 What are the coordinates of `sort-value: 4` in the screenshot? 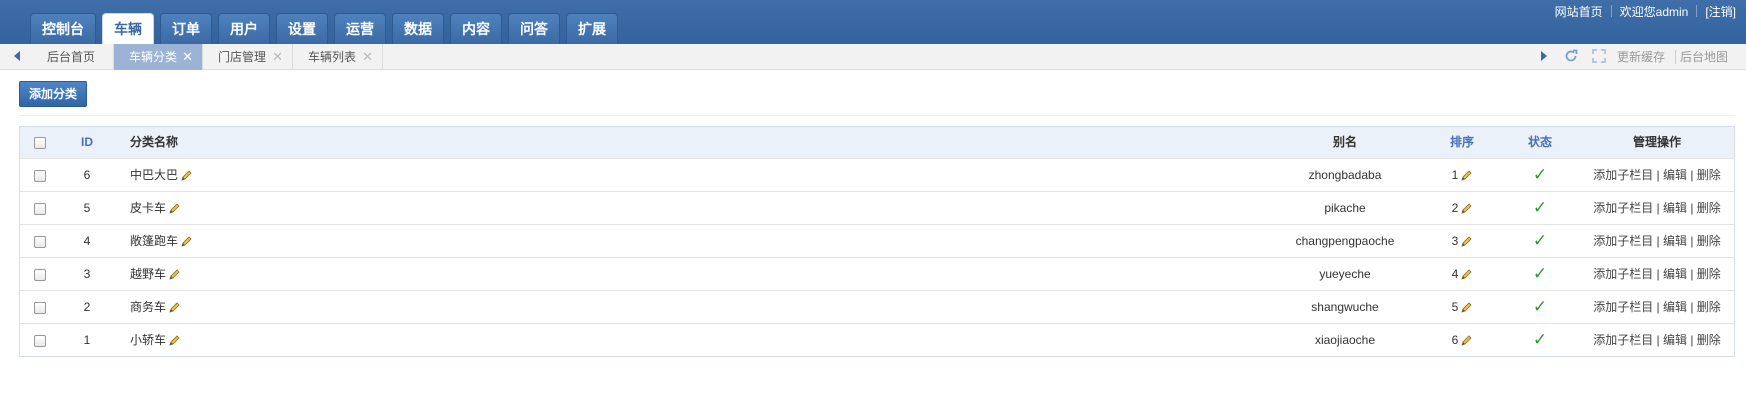 It's located at (1455, 274).